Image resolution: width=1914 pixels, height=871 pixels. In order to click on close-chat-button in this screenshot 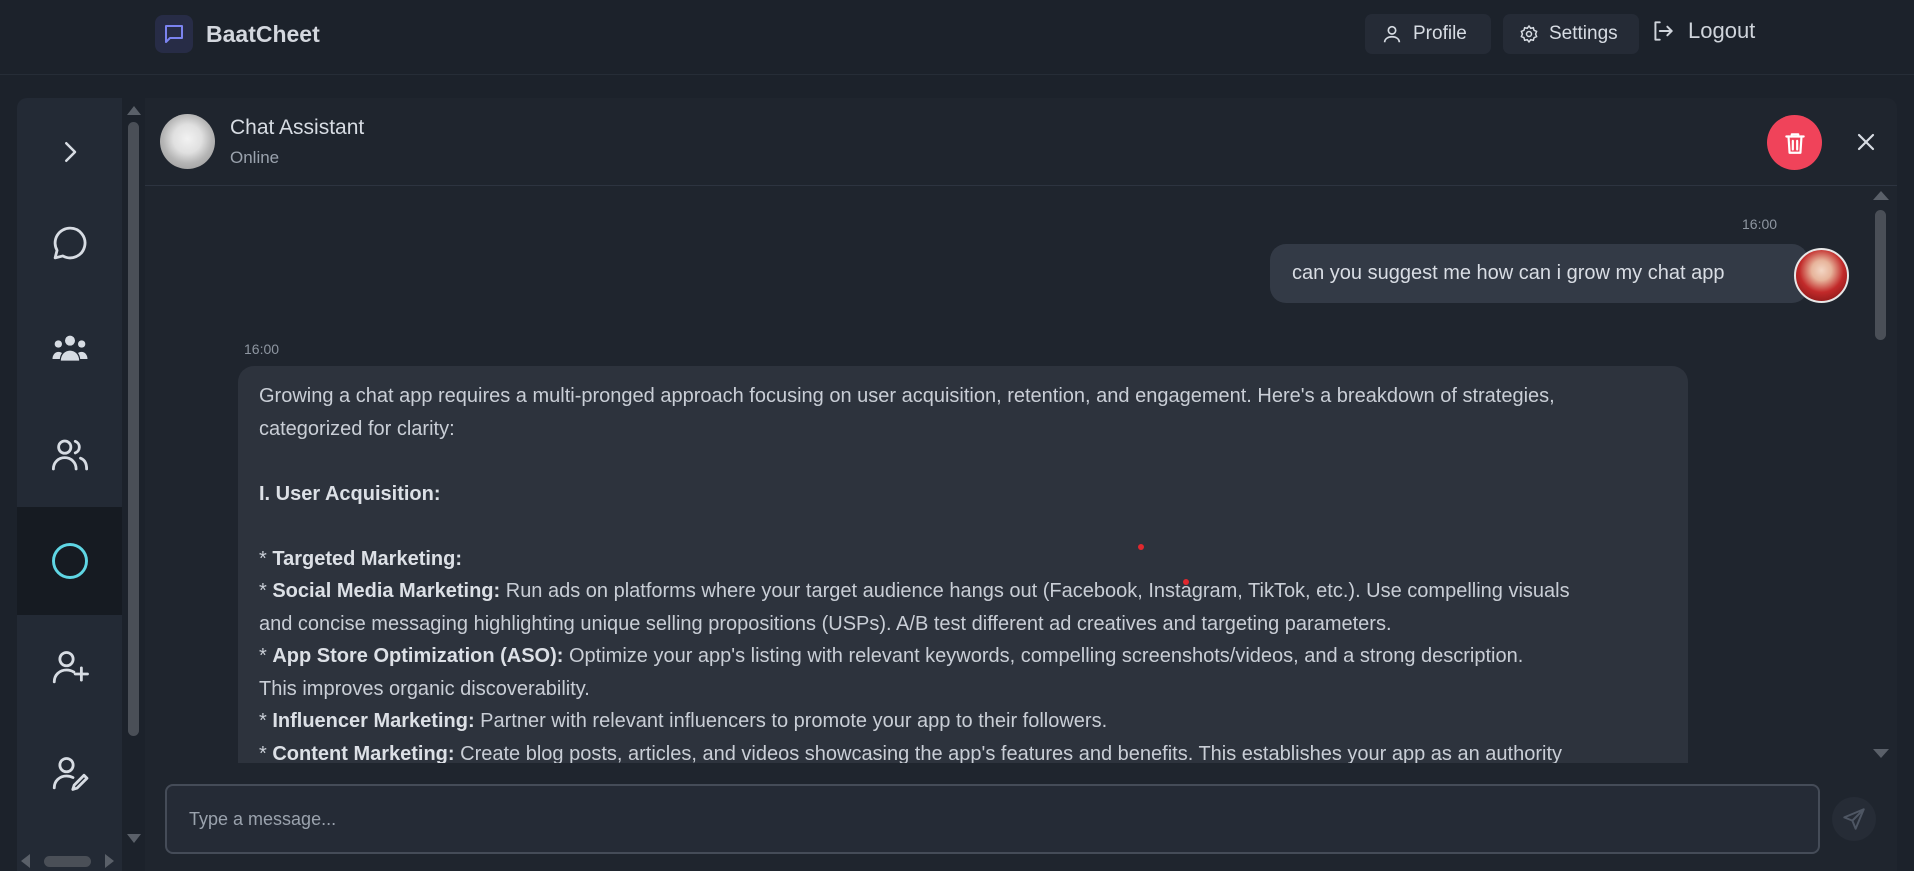, I will do `click(1866, 142)`.